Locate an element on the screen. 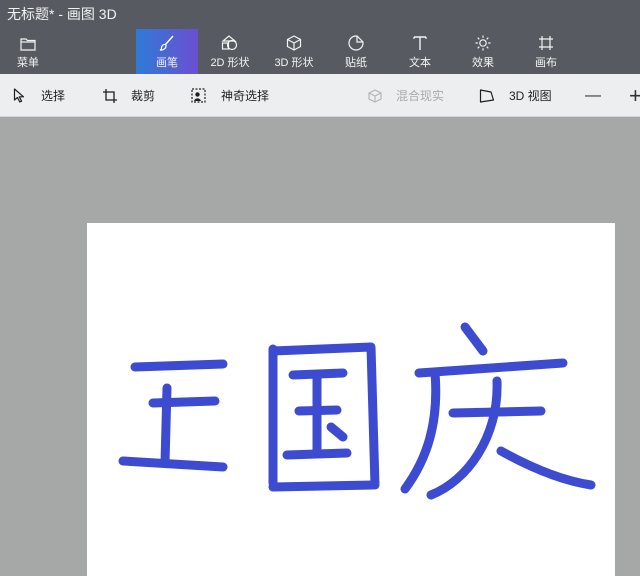 The image size is (640, 576). secondary-toolbar: 选择 裁剪 神奇选择 混合现实 3D 视图 — + is located at coordinates (320, 95).